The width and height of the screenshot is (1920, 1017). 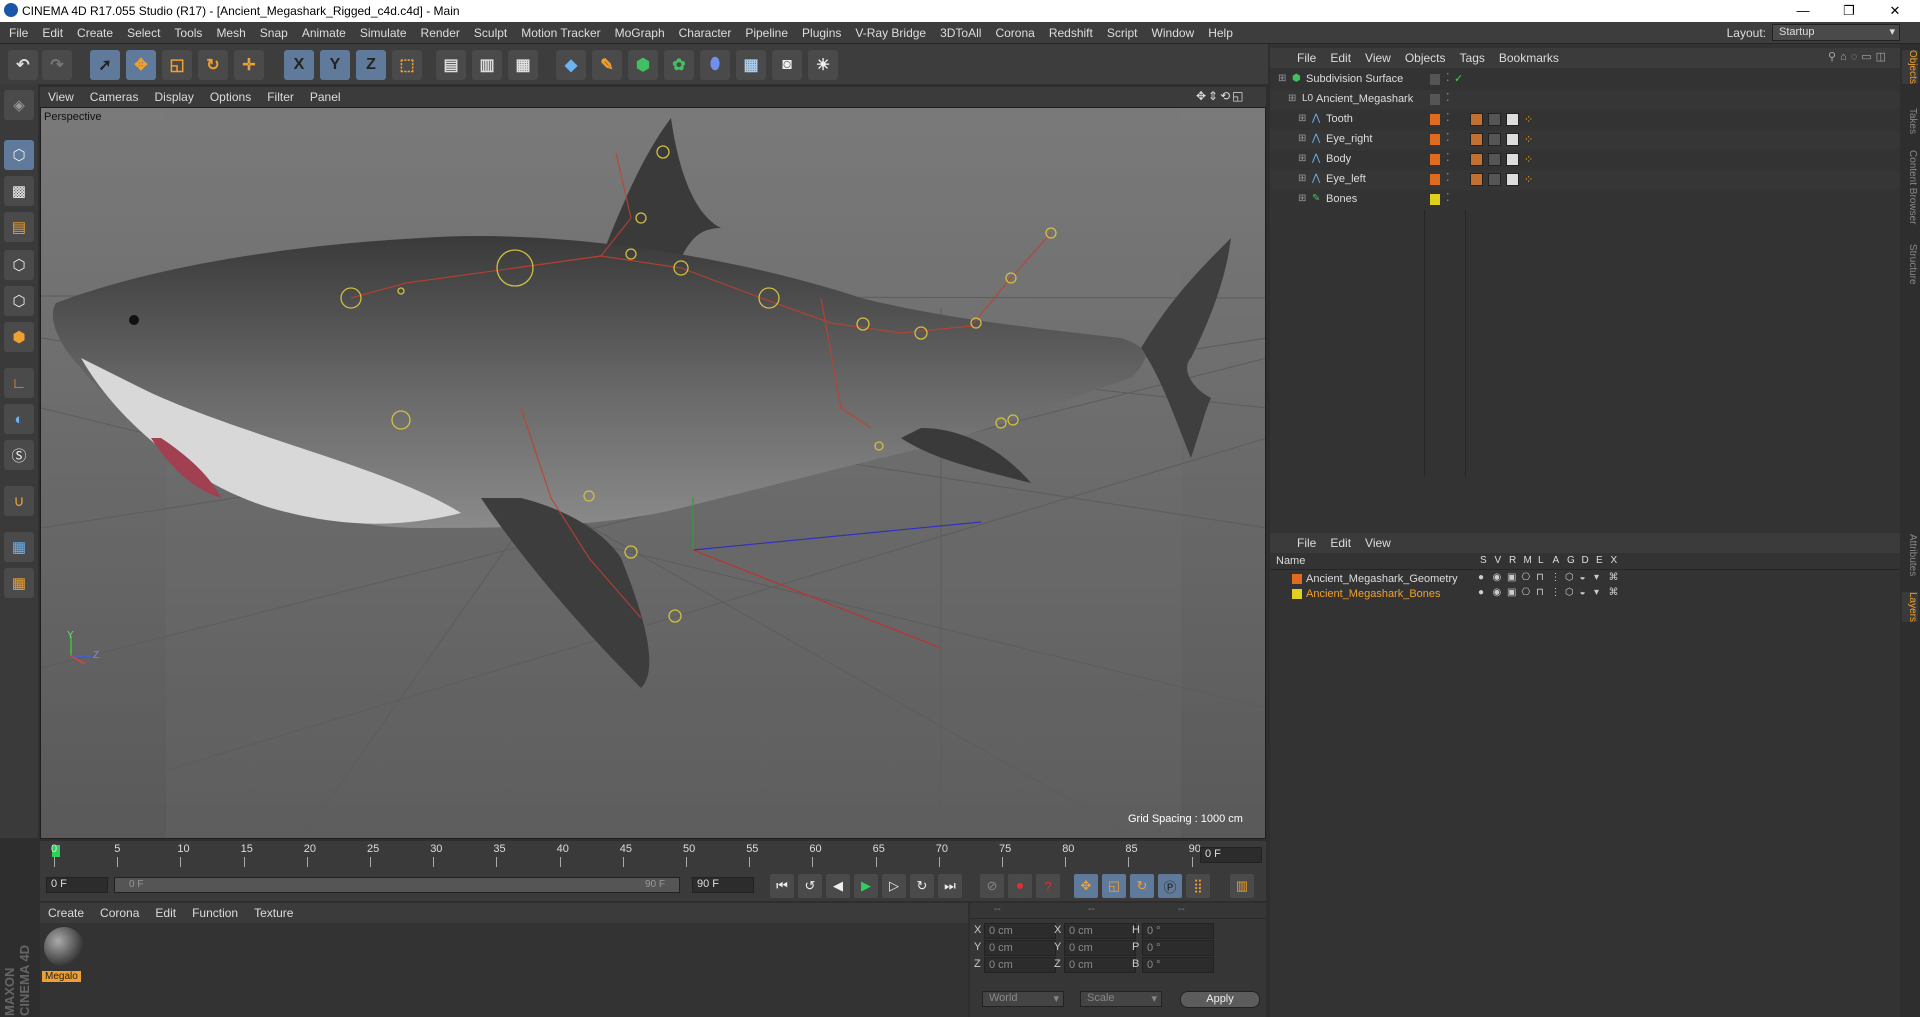 I want to click on go-to-start-icon: ⏮, so click(x=782, y=886).